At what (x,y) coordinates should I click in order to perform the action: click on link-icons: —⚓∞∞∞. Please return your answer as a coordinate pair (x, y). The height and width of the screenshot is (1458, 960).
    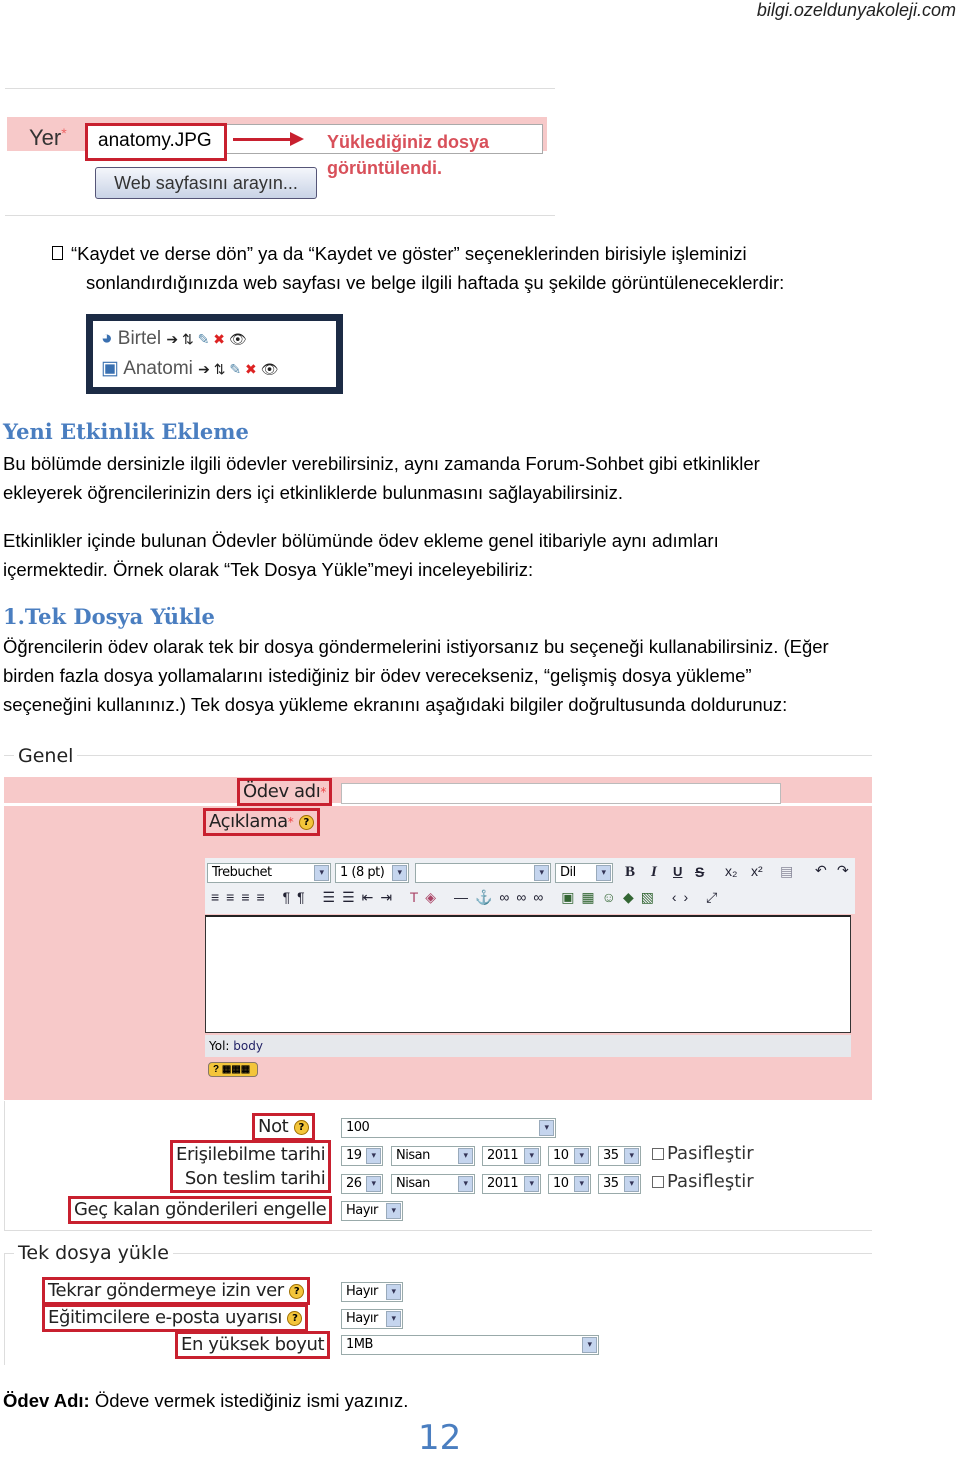
    Looking at the image, I should click on (502, 897).